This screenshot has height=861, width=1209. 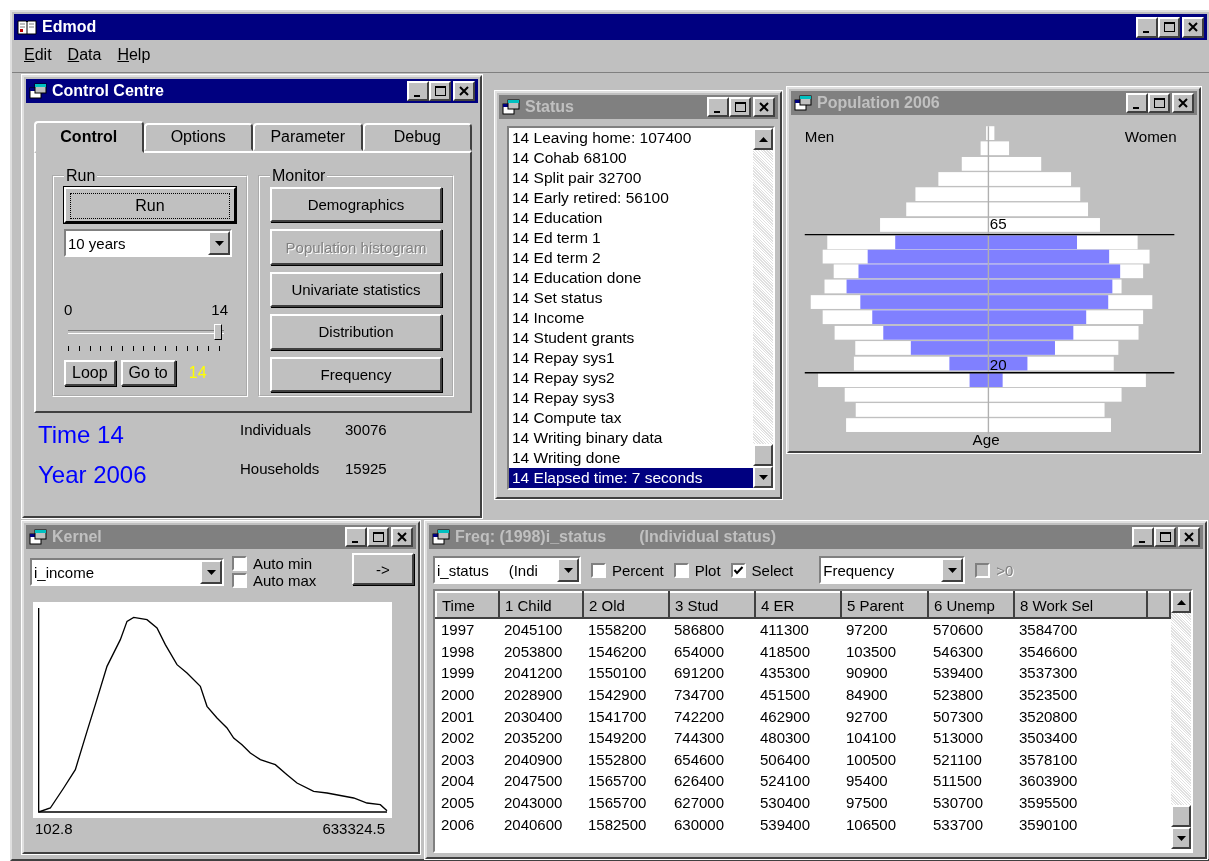 What do you see at coordinates (712, 605) in the screenshot?
I see `column-header: 3 Stud` at bounding box center [712, 605].